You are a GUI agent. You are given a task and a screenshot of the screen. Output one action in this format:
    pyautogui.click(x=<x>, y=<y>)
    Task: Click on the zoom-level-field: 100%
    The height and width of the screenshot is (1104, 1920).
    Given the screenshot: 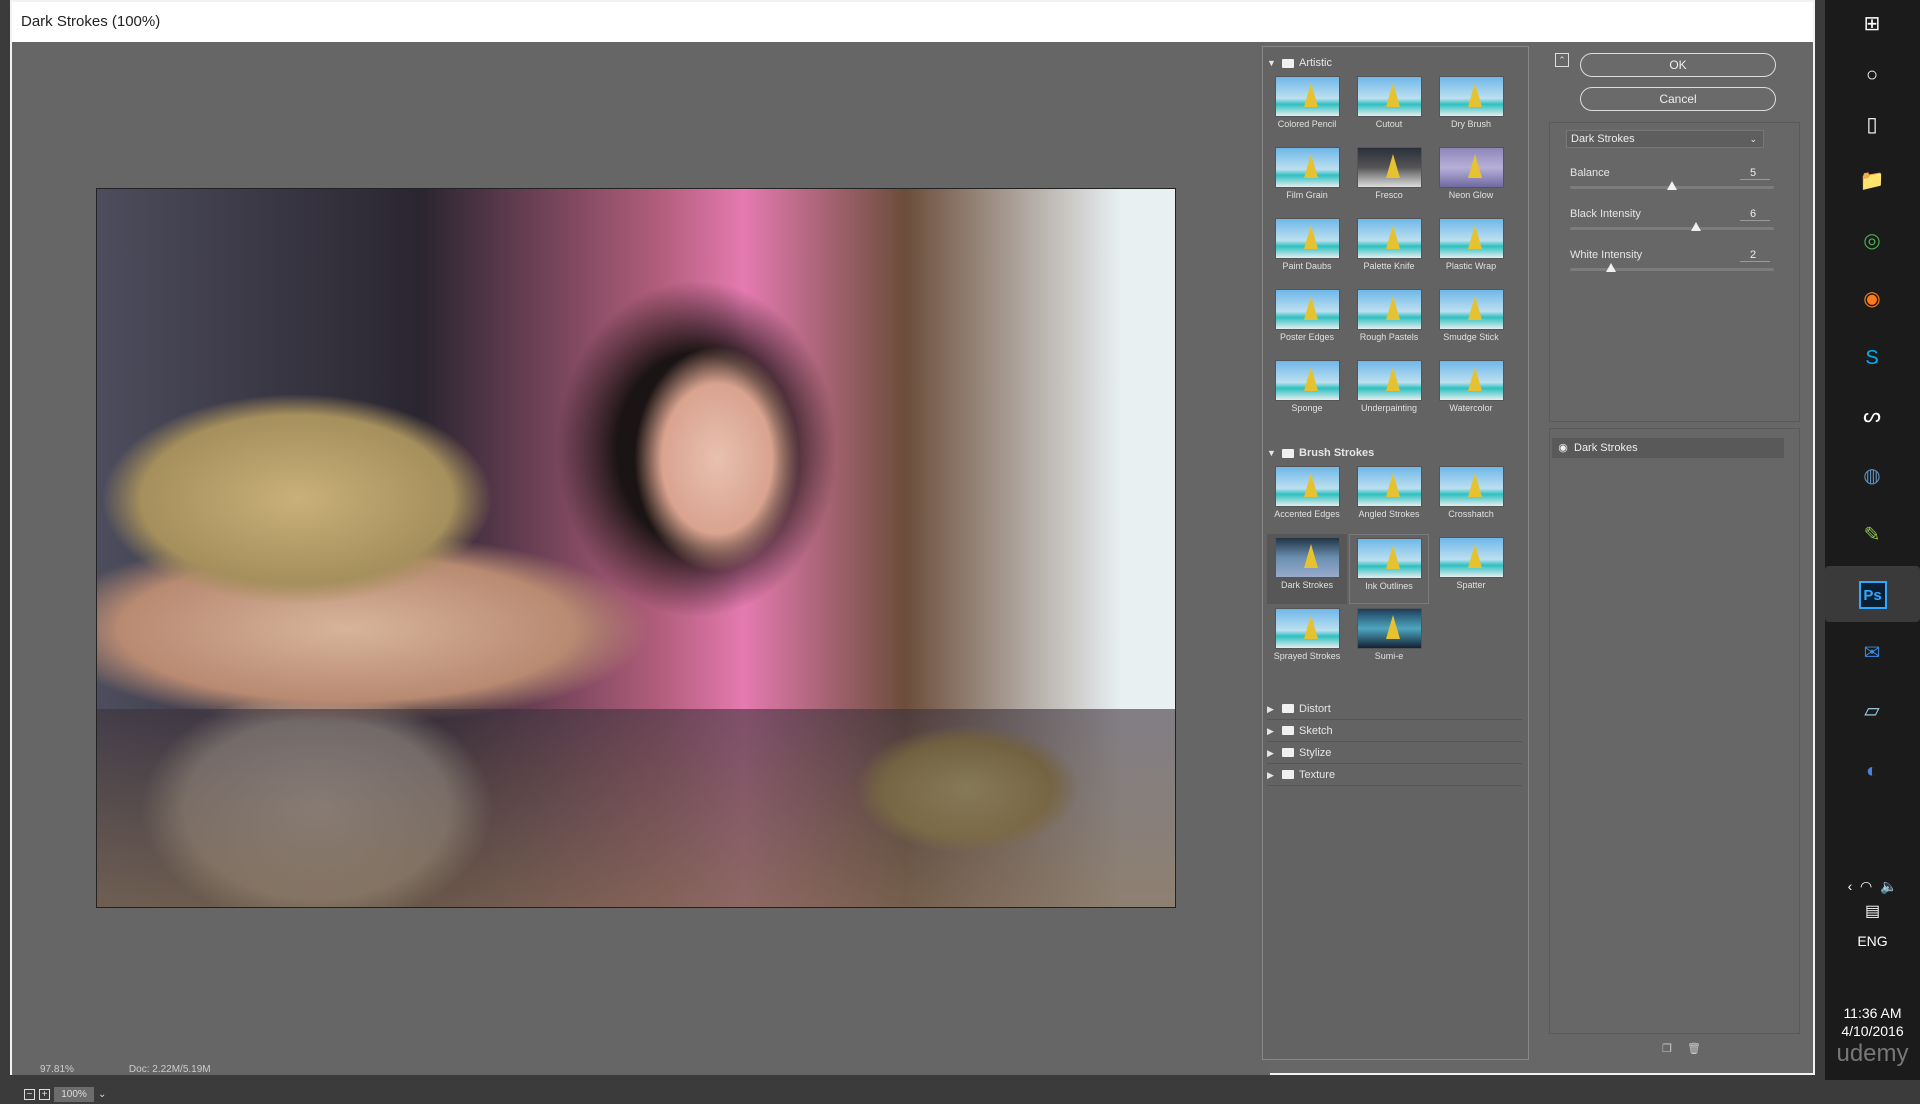 What is the action you would take?
    pyautogui.click(x=74, y=1094)
    